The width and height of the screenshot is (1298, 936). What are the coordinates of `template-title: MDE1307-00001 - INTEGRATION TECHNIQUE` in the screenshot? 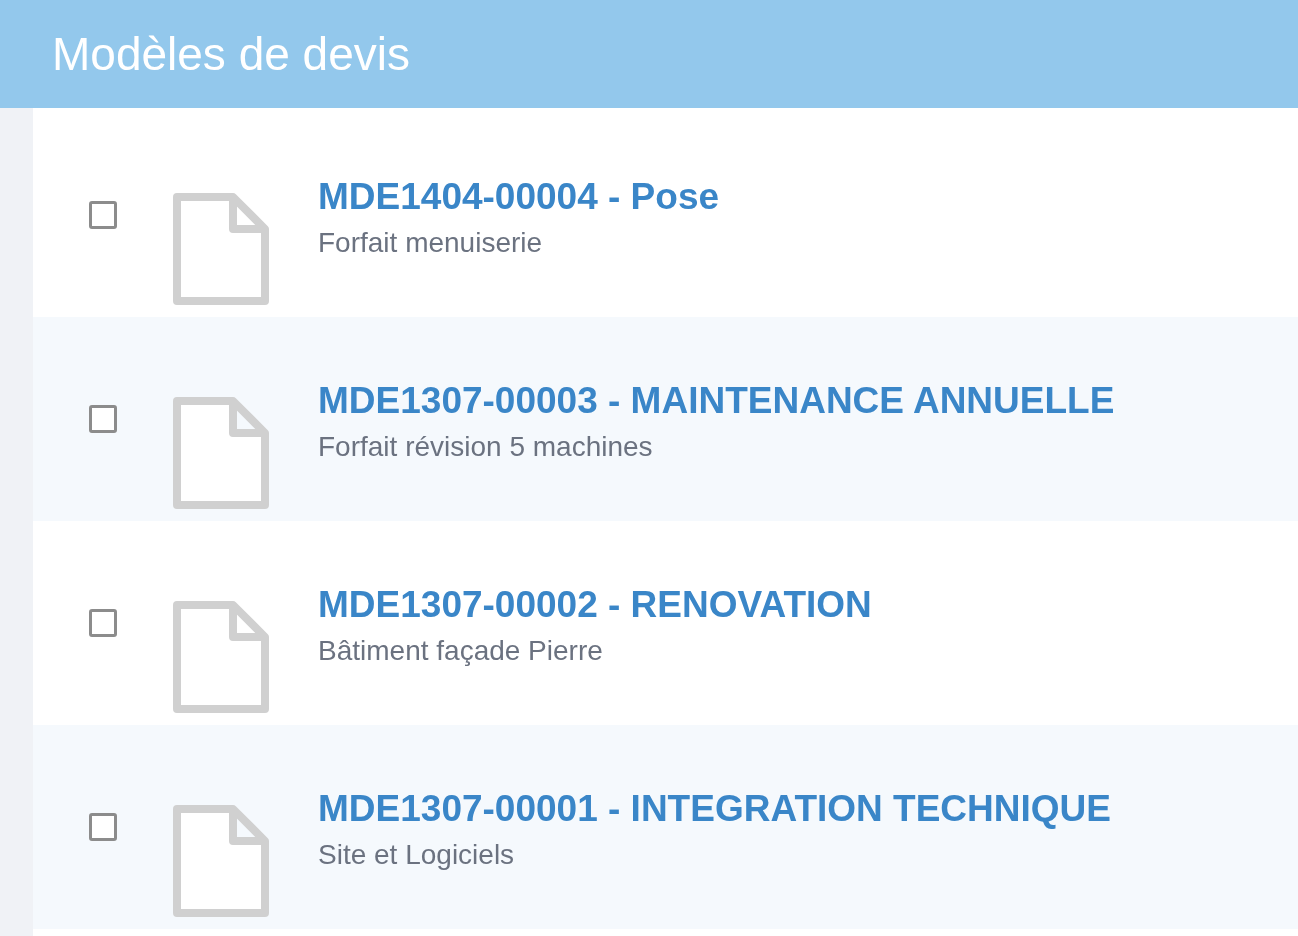 It's located at (714, 808).